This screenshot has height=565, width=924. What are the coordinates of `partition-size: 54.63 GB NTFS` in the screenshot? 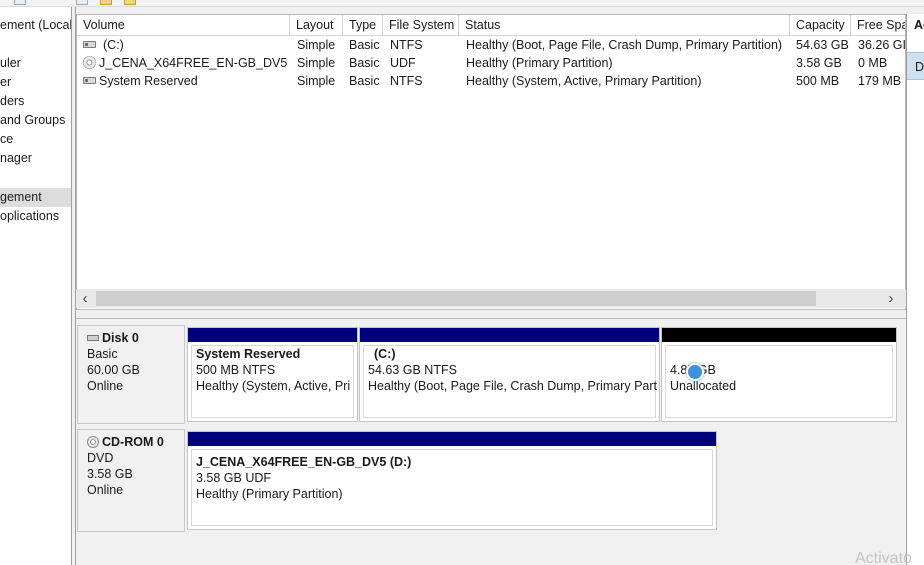 It's located at (412, 370).